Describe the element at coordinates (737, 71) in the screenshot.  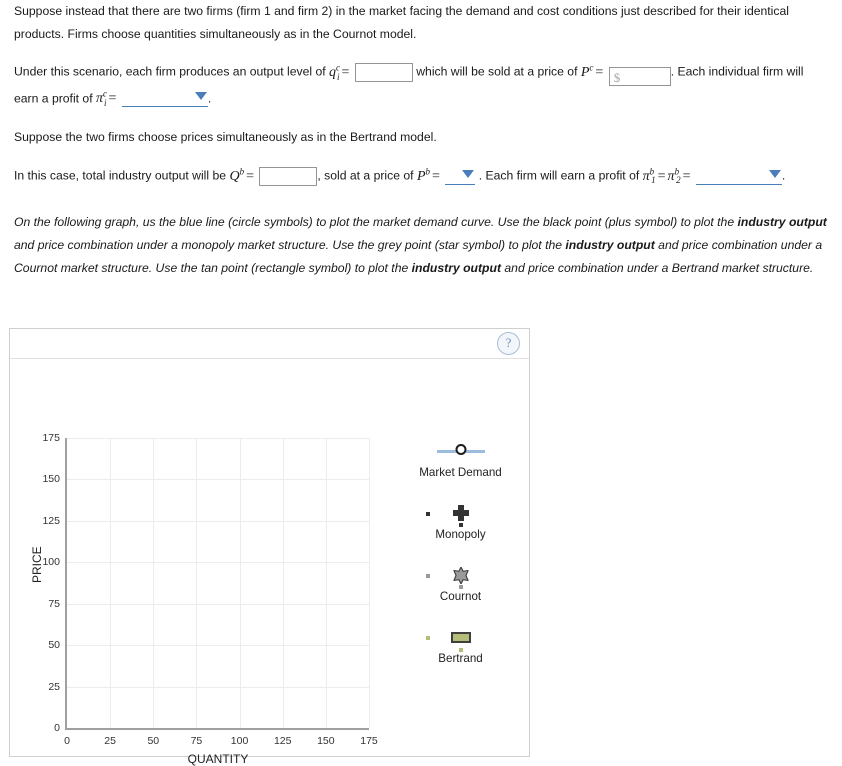
I see `cournot-after-price-text: . Each individual firm will` at that location.